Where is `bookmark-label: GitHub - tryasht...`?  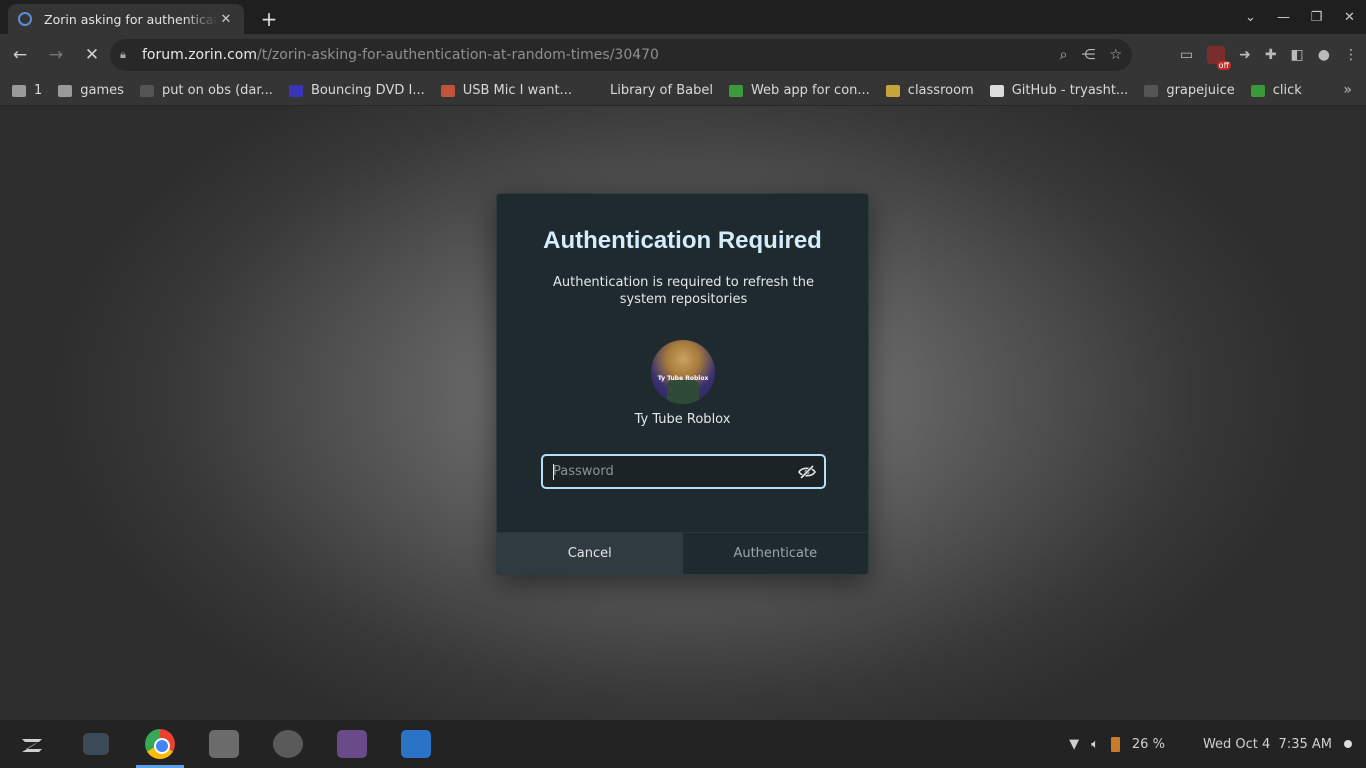 bookmark-label: GitHub - tryasht... is located at coordinates (1070, 90).